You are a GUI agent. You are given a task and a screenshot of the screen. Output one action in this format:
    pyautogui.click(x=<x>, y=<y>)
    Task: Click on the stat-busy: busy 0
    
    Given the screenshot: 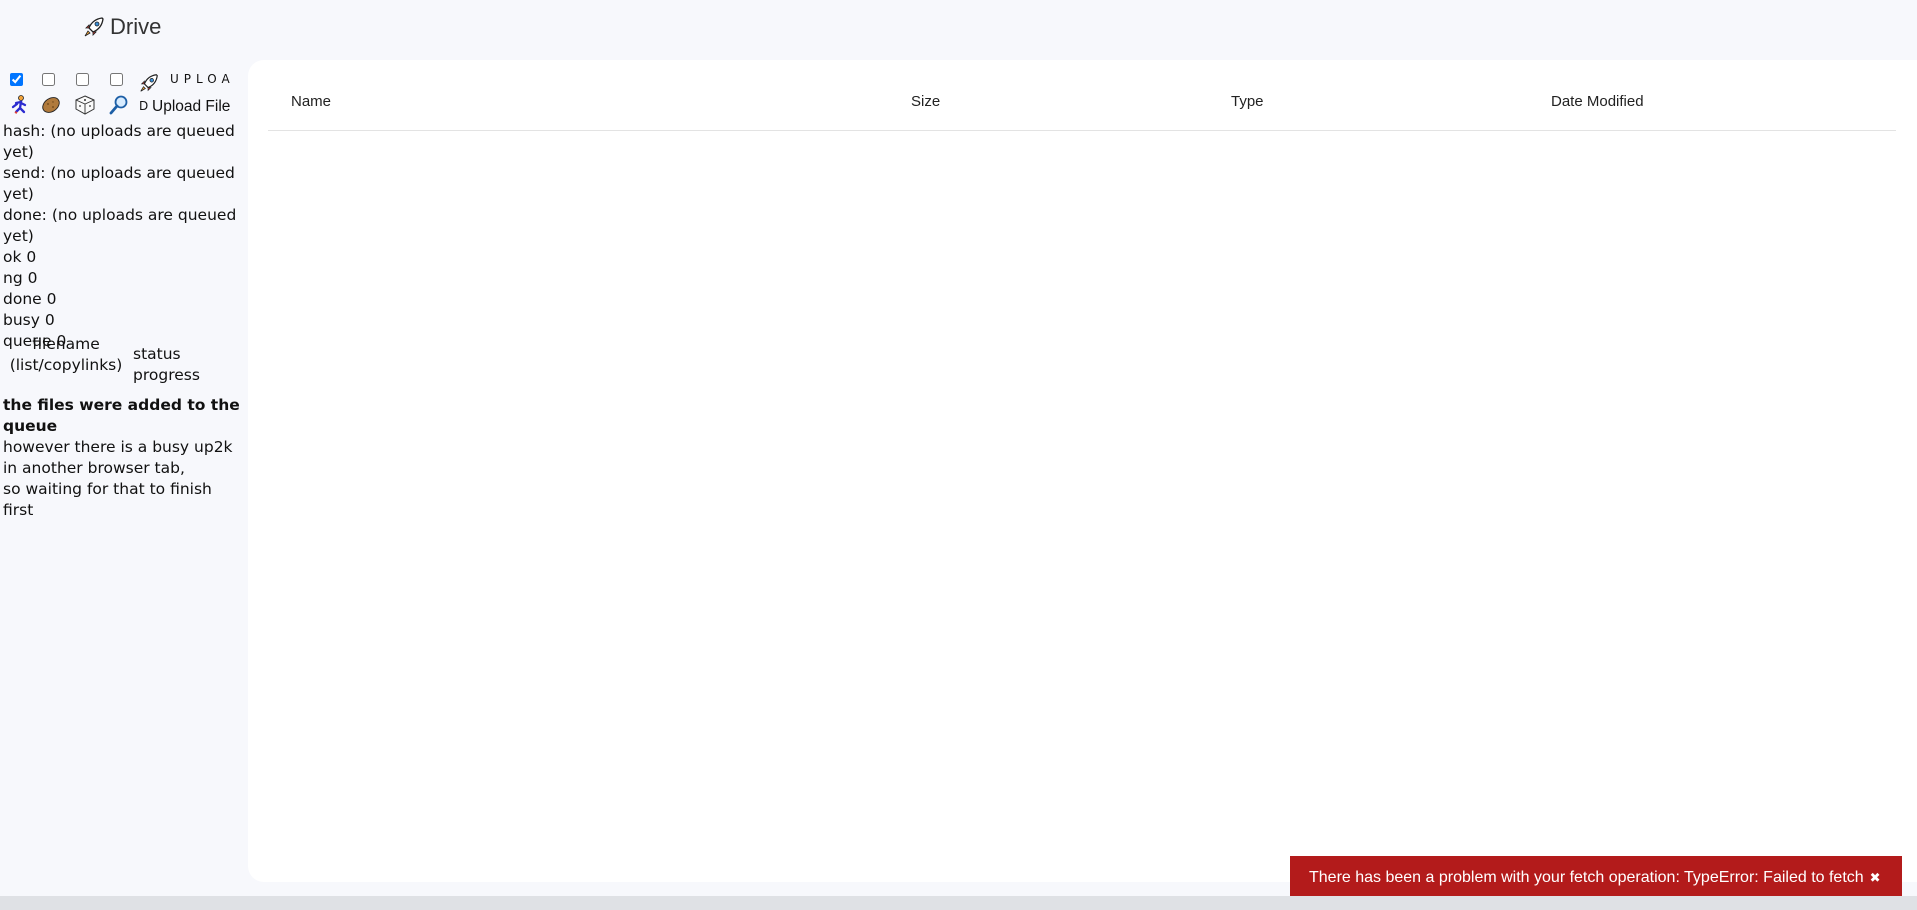 What is the action you would take?
    pyautogui.click(x=29, y=320)
    